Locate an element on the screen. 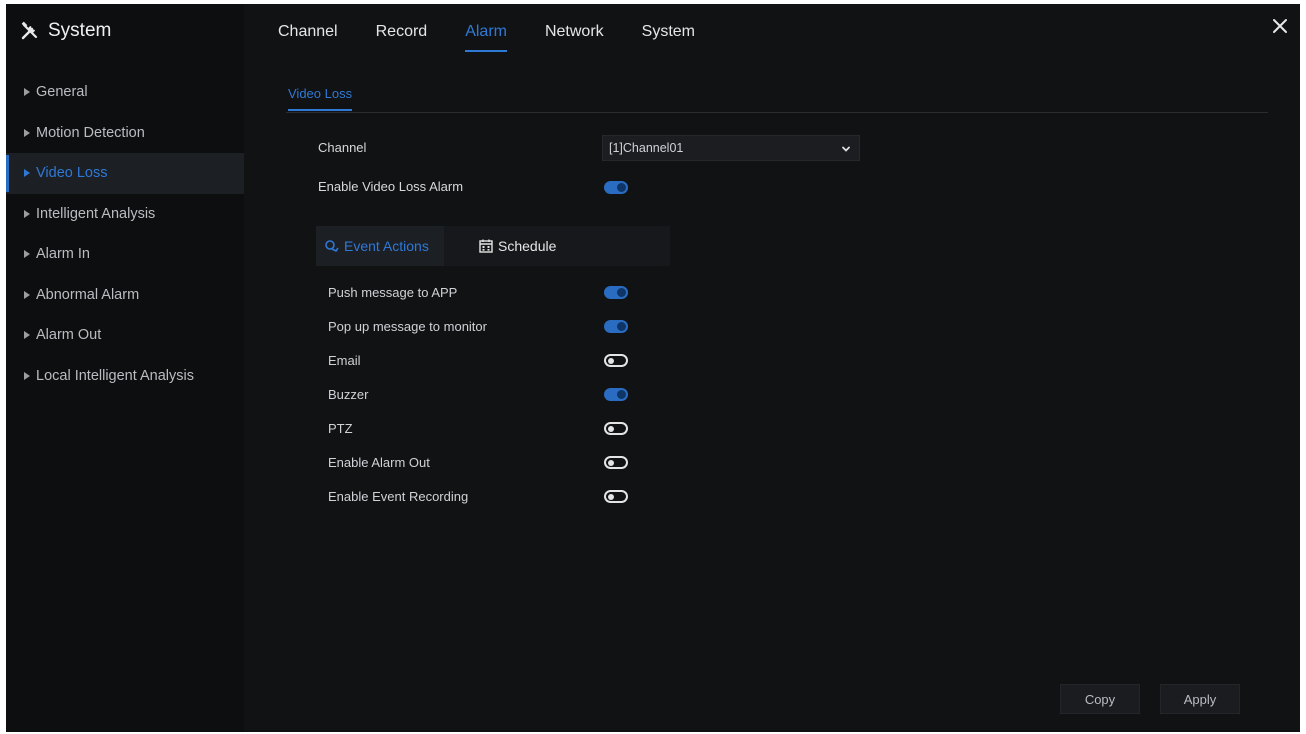 This screenshot has width=1306, height=734. popup-message-monitor-toggle is located at coordinates (616, 326).